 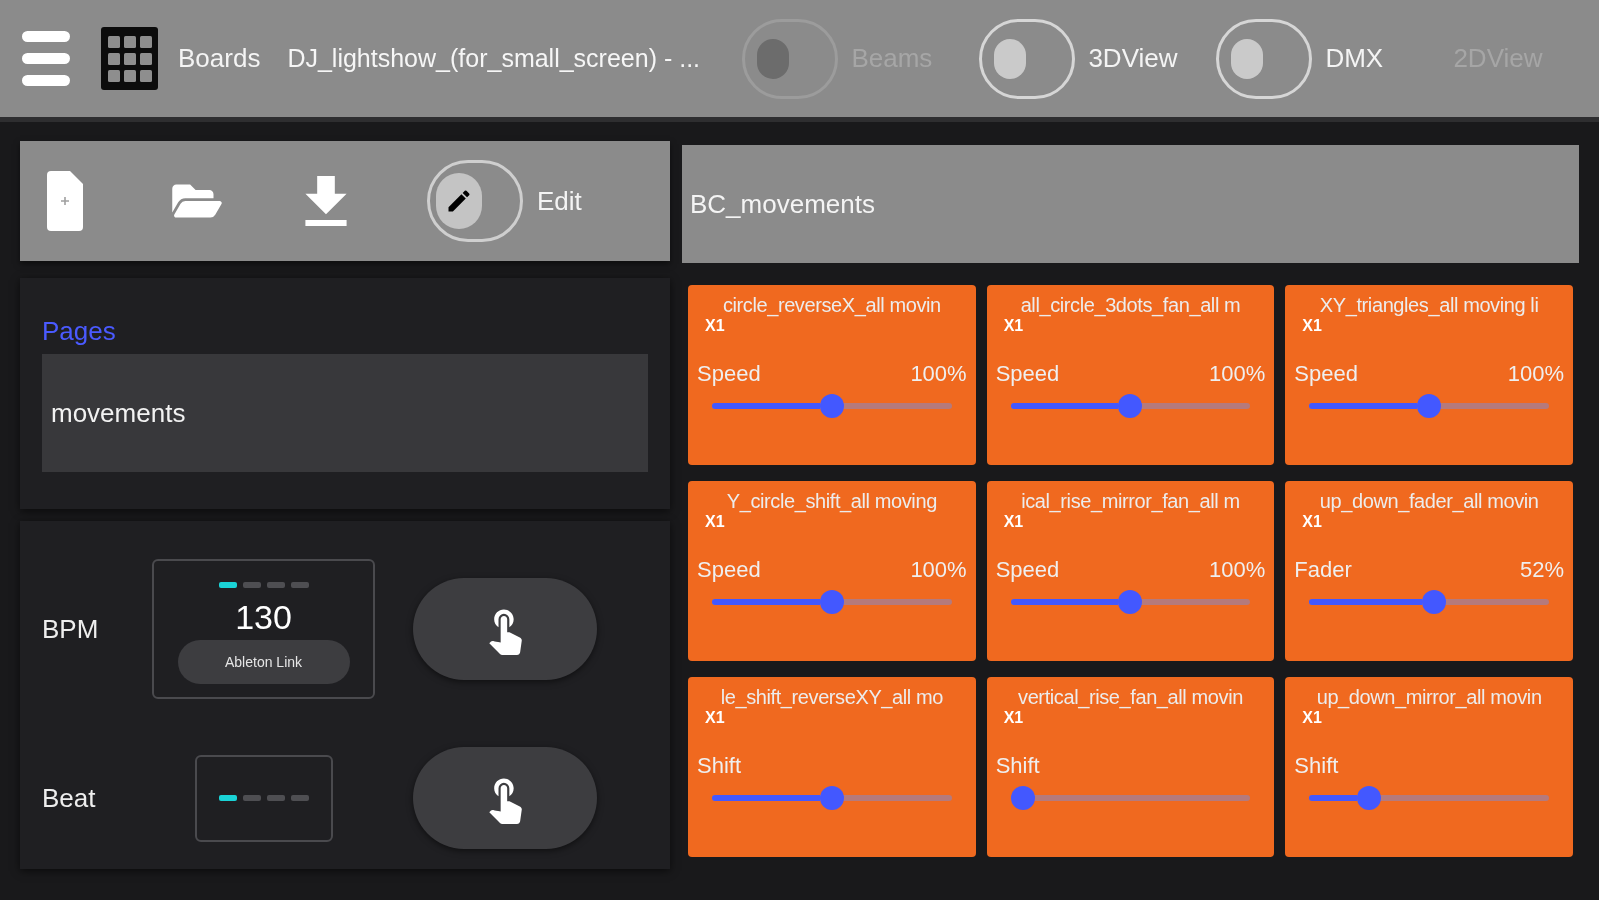 What do you see at coordinates (1130, 767) in the screenshot?
I see `effect-card: vertical_rise_fan_all movin X1 Shift` at bounding box center [1130, 767].